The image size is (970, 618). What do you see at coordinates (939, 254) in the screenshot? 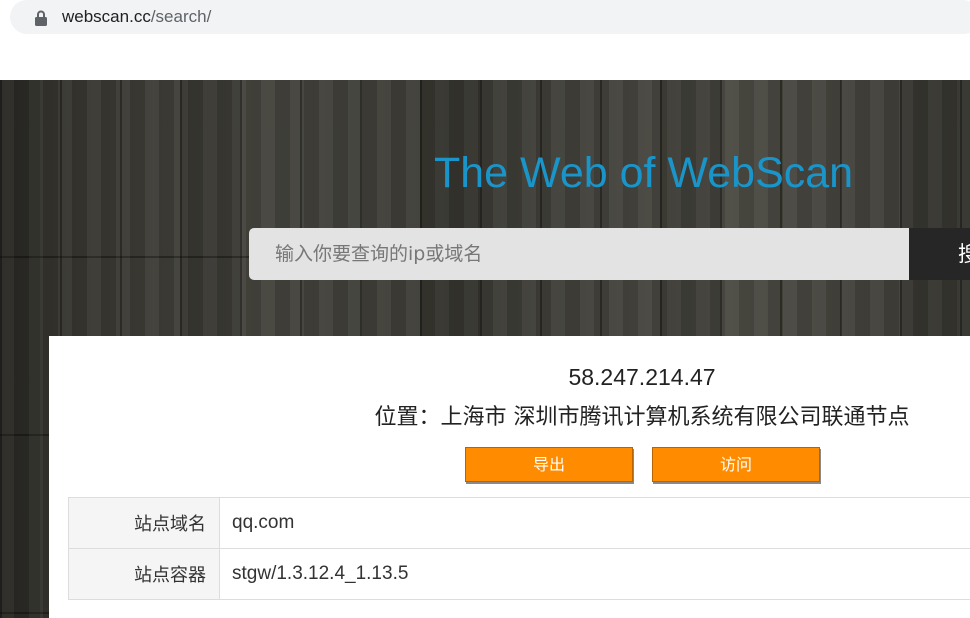
I see `search-button: 搜` at bounding box center [939, 254].